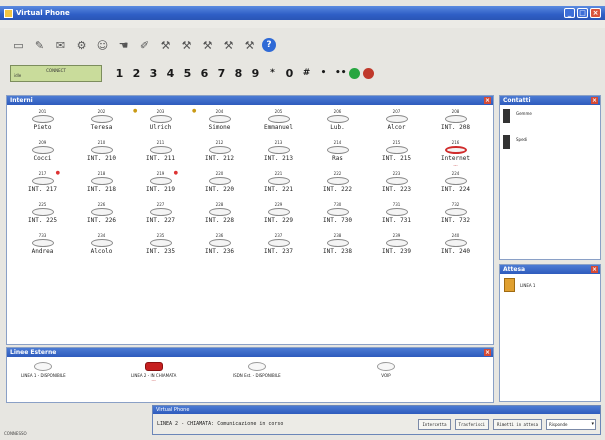 This screenshot has width=605, height=440. Describe the element at coordinates (170, 73) in the screenshot. I see `dial-key: 4` at that location.